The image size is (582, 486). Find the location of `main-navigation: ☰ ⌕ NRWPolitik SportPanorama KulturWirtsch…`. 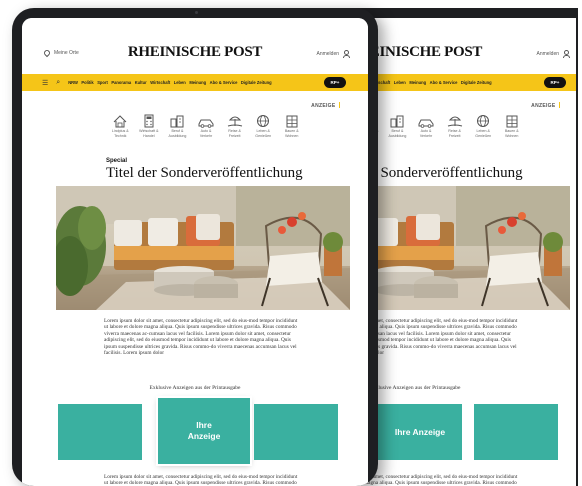

main-navigation: ☰ ⌕ NRWPolitik SportPanorama KulturWirtsch… is located at coordinates (195, 82).